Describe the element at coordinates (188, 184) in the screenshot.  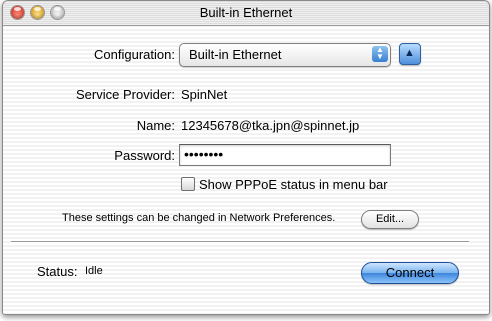
I see `pppoe-status-checkbox` at that location.